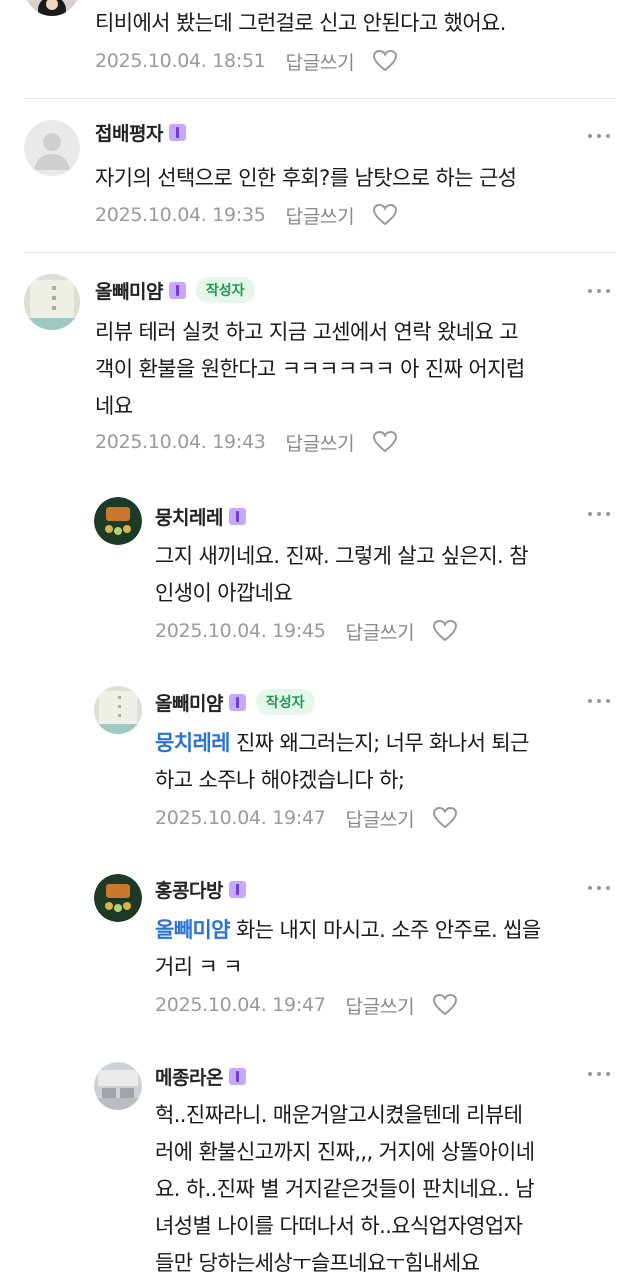  What do you see at coordinates (189, 1076) in the screenshot?
I see `nickname: 메종라온` at bounding box center [189, 1076].